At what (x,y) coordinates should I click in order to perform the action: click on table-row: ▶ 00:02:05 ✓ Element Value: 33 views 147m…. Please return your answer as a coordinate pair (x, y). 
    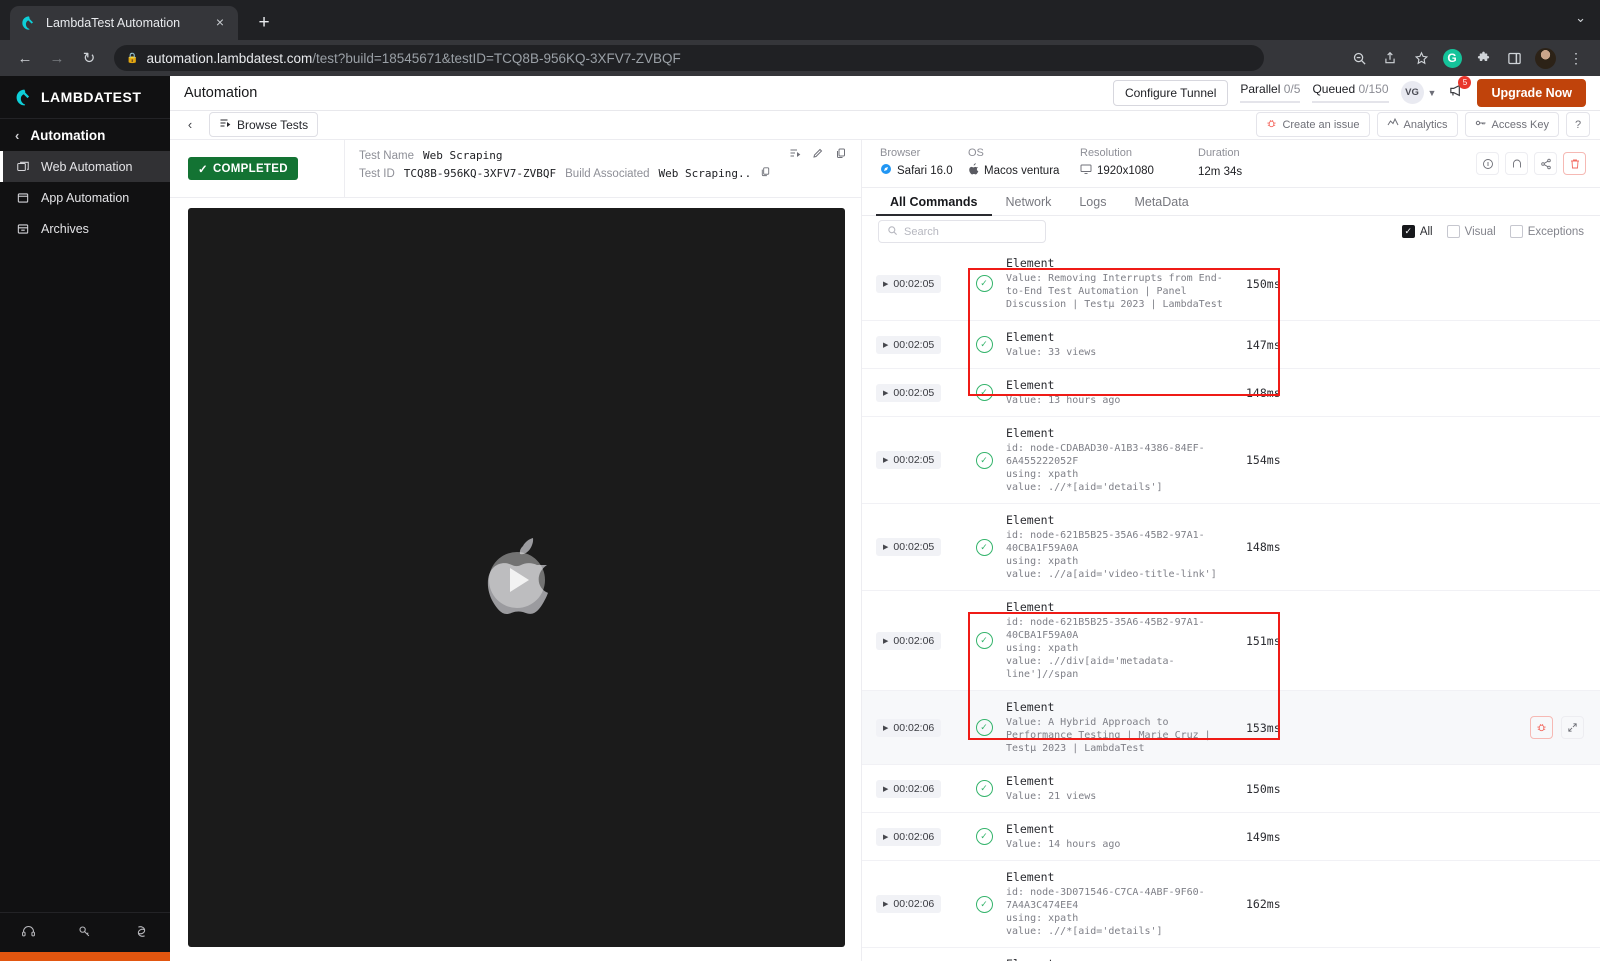
    Looking at the image, I should click on (1231, 345).